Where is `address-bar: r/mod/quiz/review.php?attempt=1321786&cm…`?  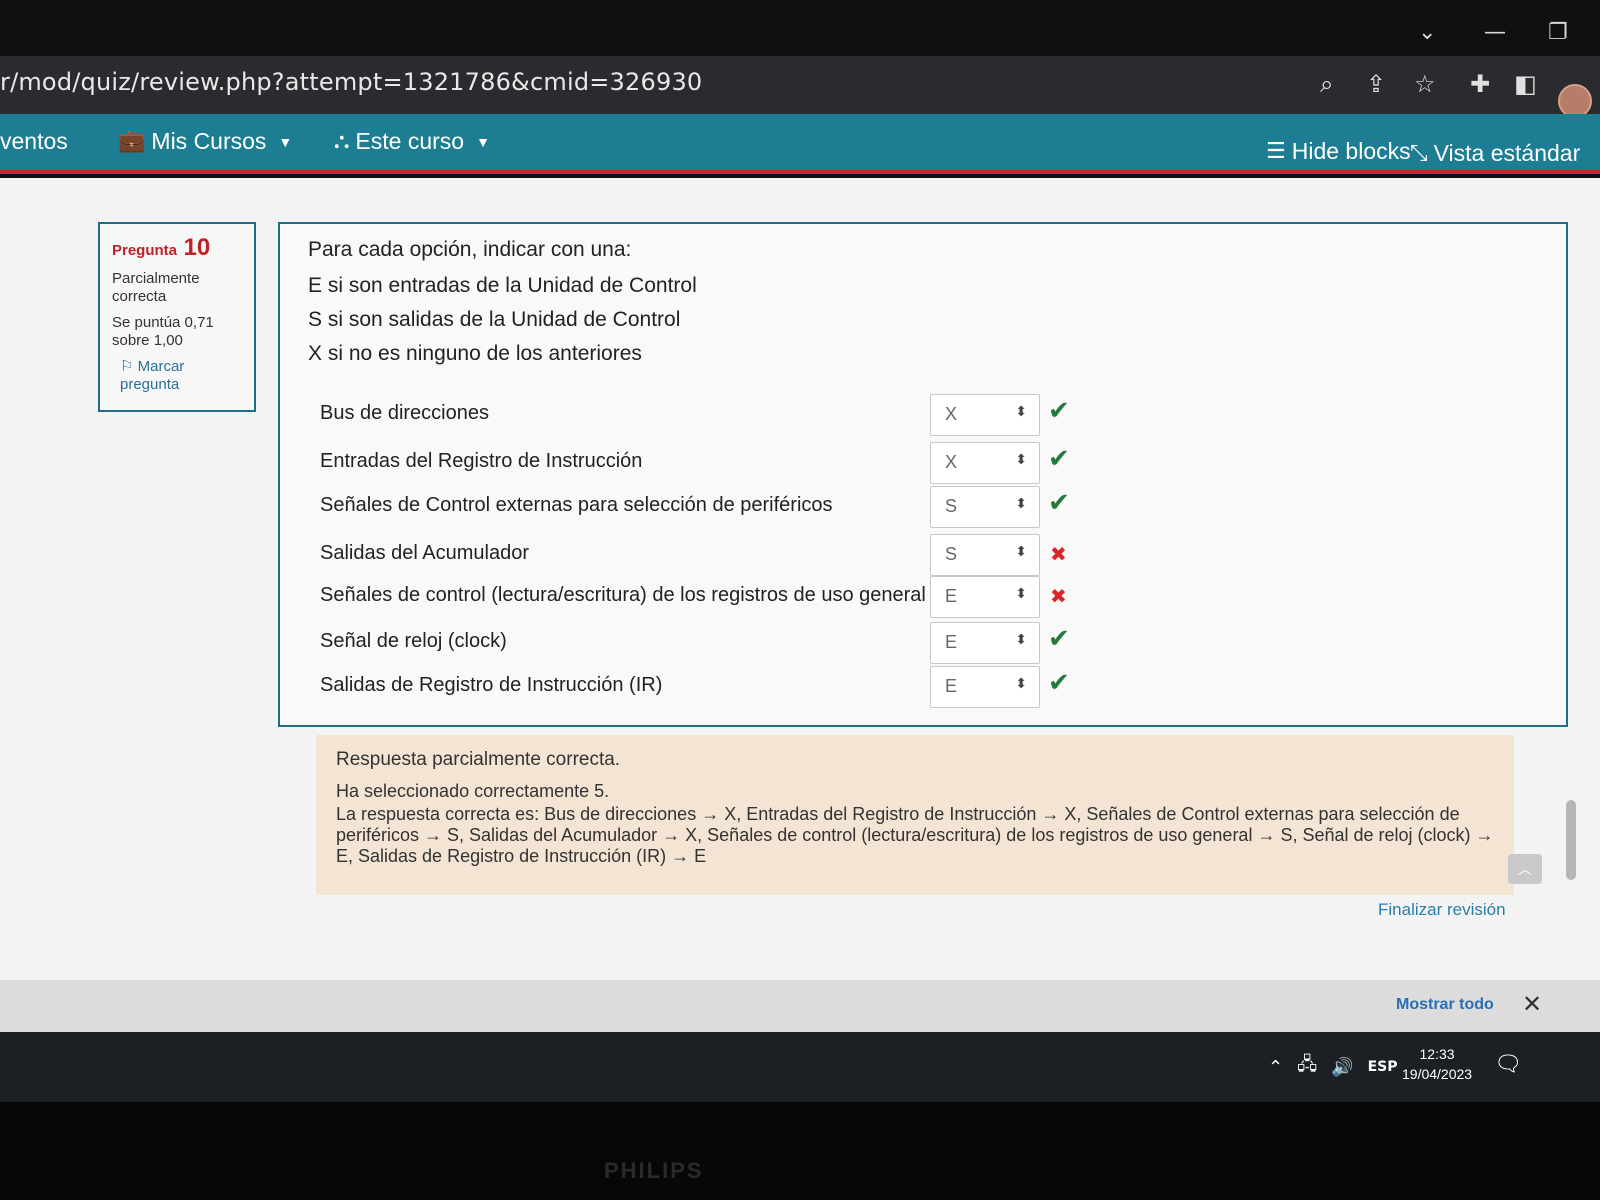
address-bar: r/mod/quiz/review.php?attempt=1321786&cm… is located at coordinates (800, 85).